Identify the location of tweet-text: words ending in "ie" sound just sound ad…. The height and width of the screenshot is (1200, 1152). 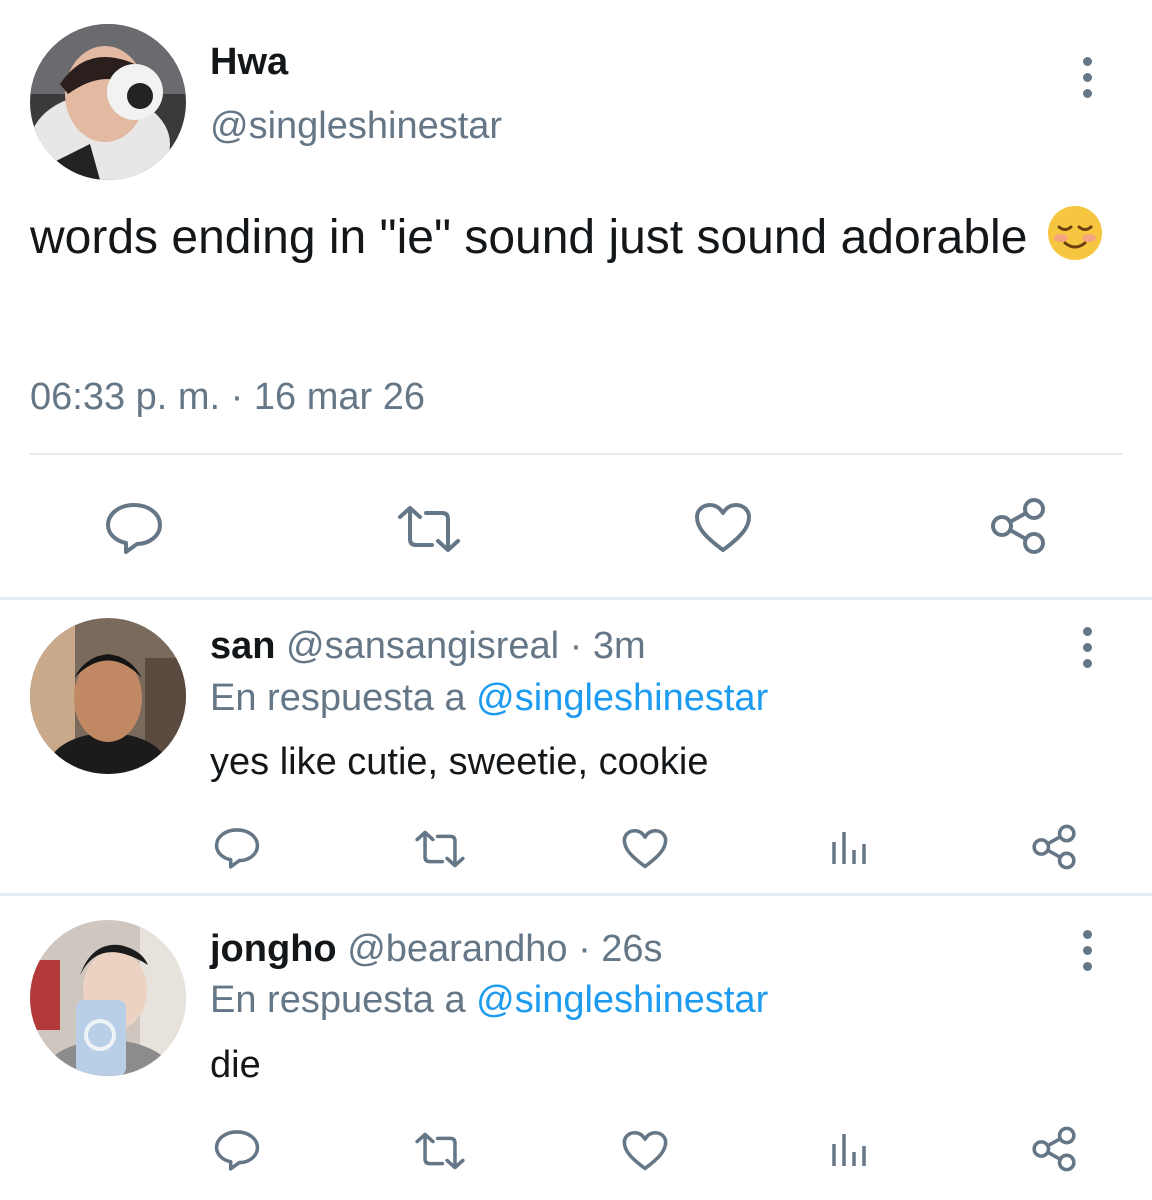
(570, 237).